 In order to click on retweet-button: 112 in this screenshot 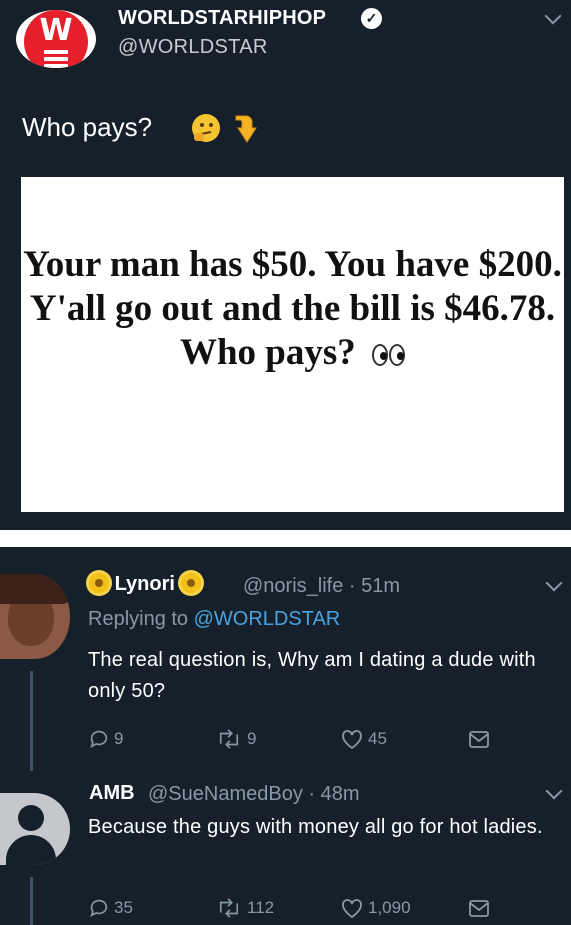, I will do `click(244, 908)`.